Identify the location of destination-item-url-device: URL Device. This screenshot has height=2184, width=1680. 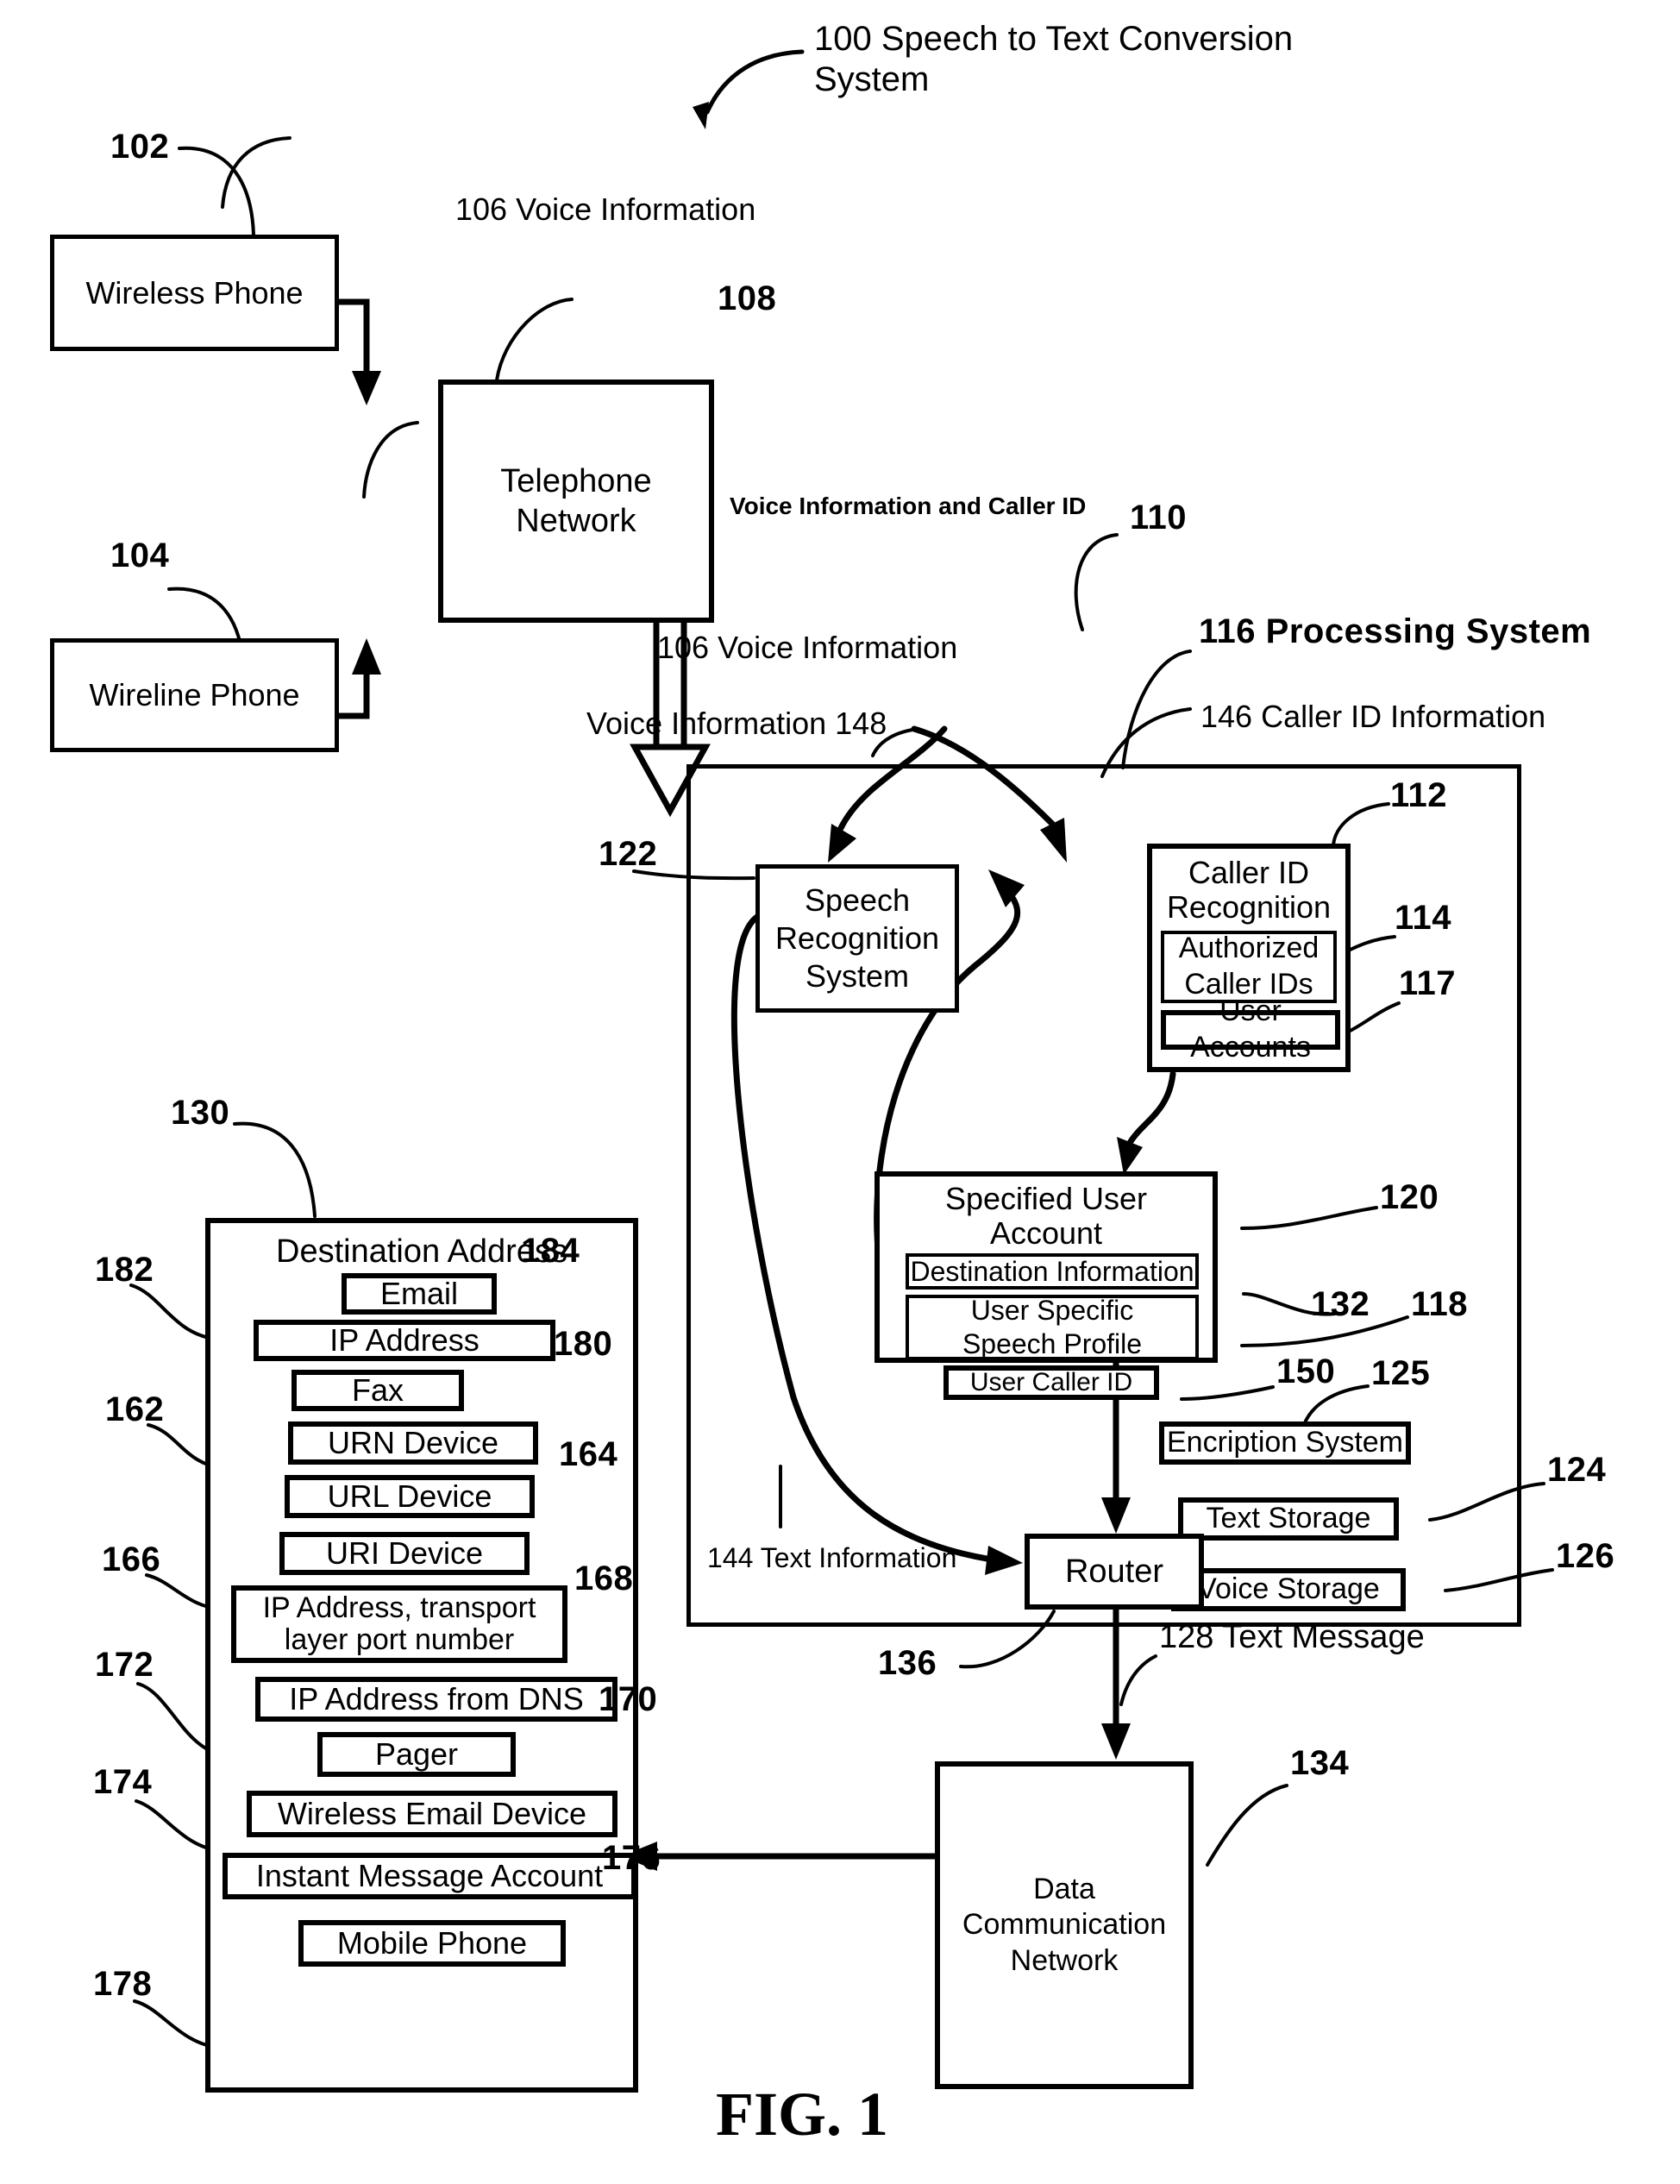
(410, 1497).